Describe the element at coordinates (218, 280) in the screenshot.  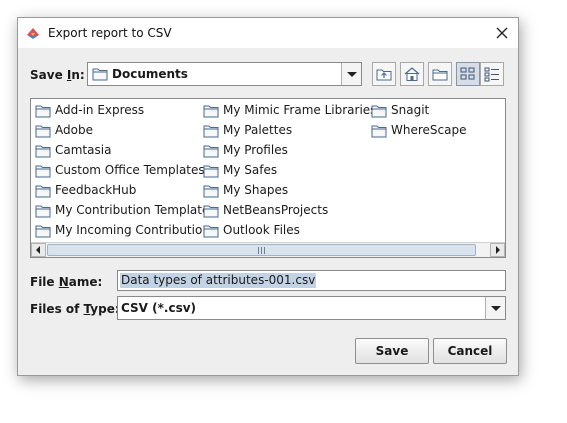
I see `file-name-value: Data types of attributes-001.csv` at that location.